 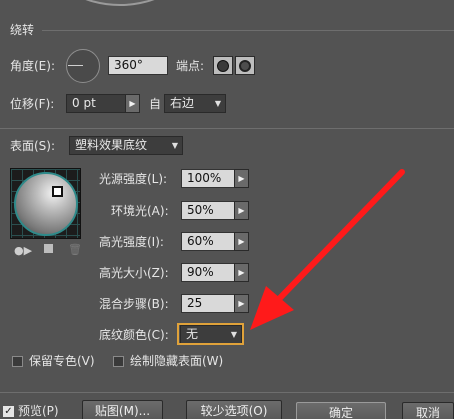 What do you see at coordinates (177, 361) in the screenshot?
I see `draw-hidden-label: 绘制隐藏表面(W)` at bounding box center [177, 361].